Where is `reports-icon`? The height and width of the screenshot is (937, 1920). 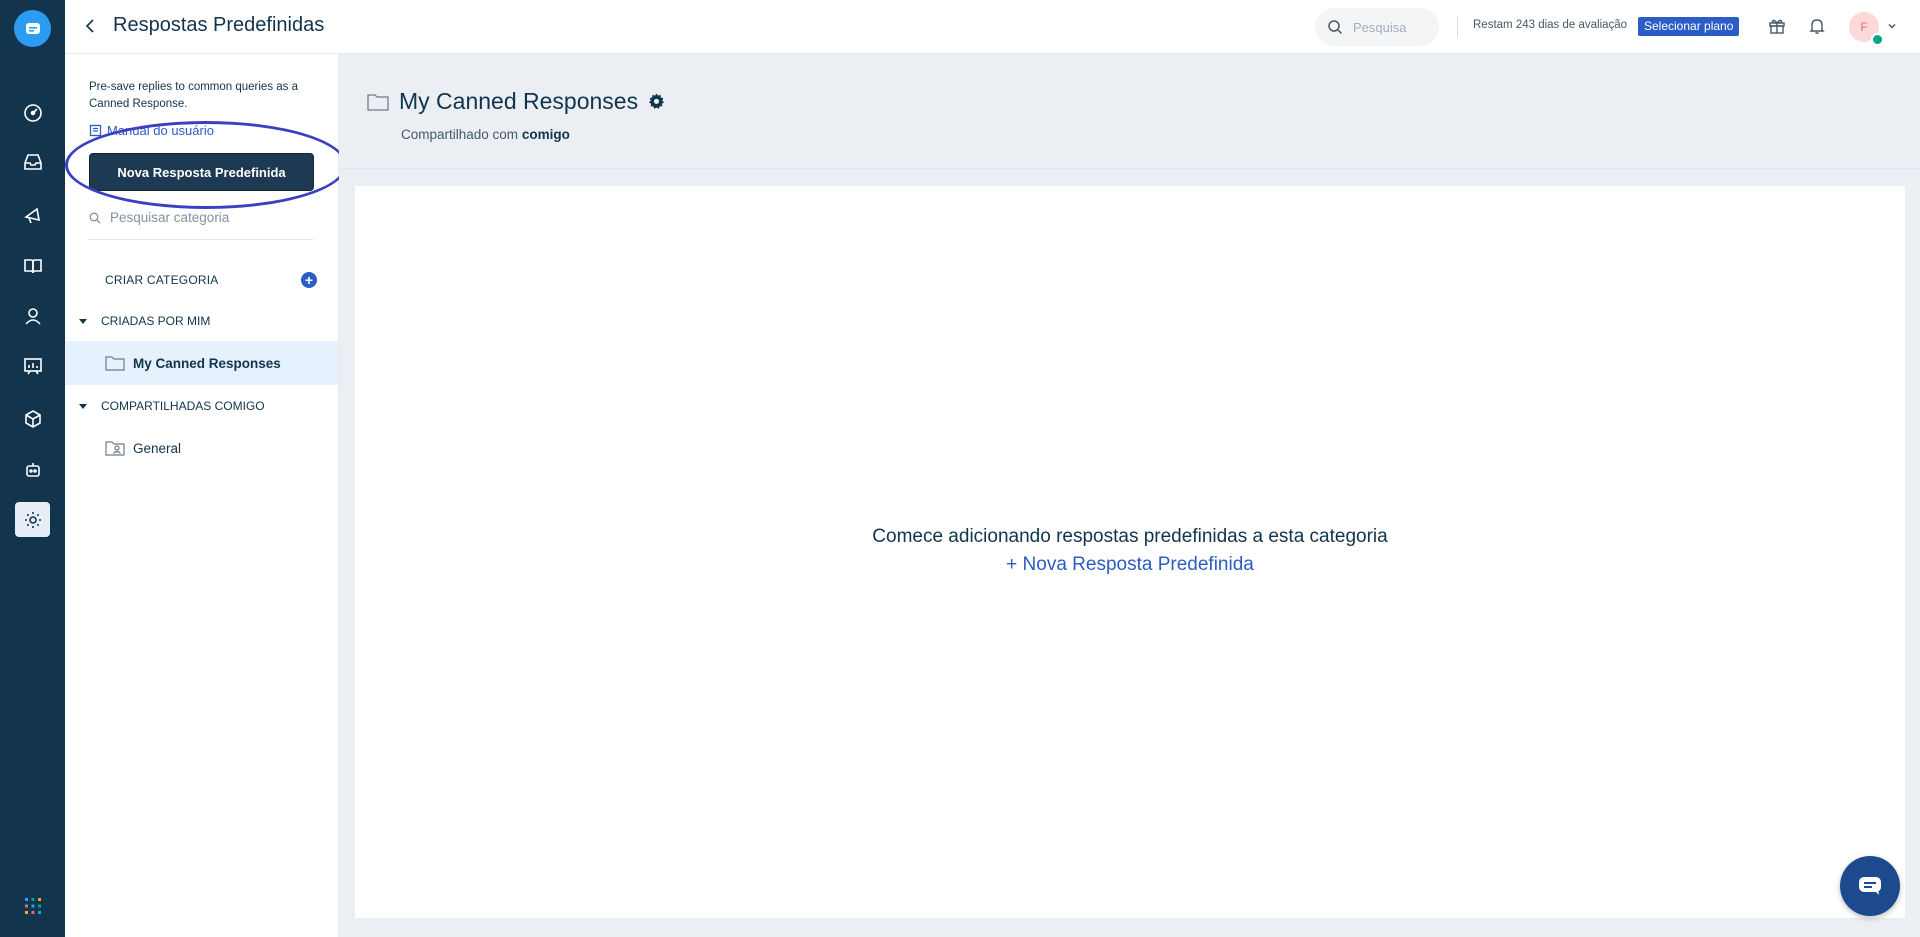 reports-icon is located at coordinates (32, 365).